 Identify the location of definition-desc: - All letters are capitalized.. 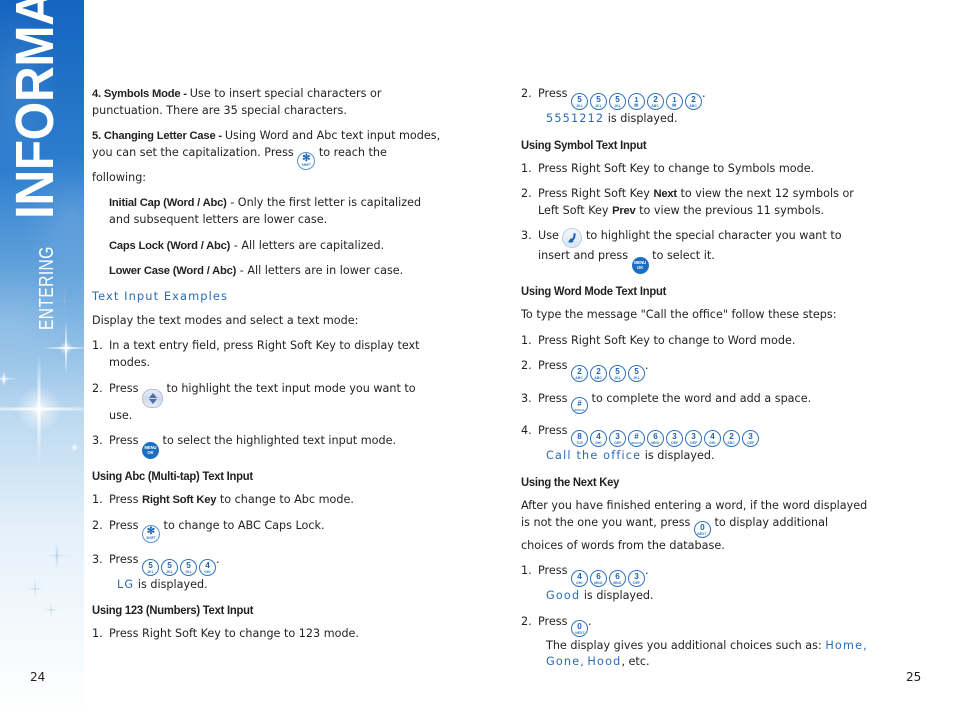
(307, 245).